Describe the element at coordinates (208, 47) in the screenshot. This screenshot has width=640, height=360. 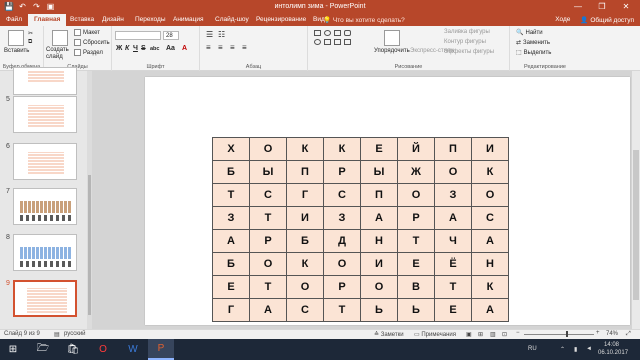
I see `align-left-icon: ≡` at that location.